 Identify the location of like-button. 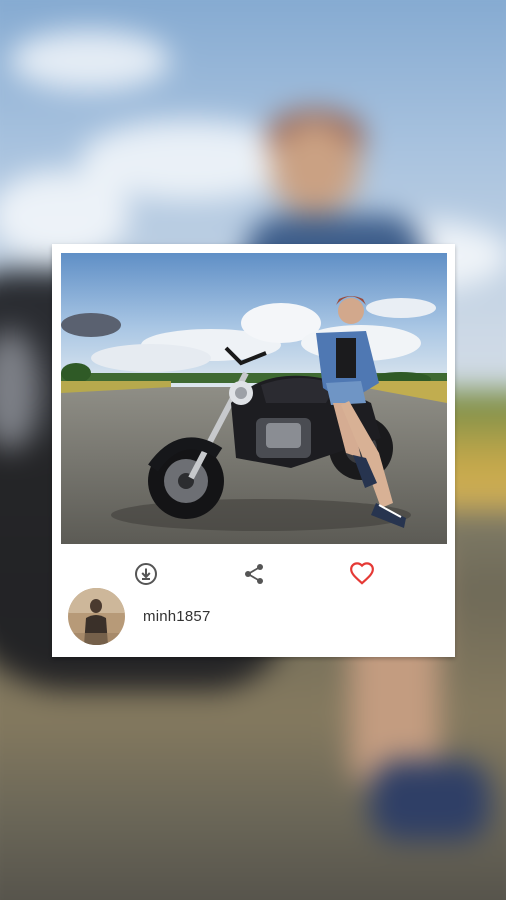
(362, 574).